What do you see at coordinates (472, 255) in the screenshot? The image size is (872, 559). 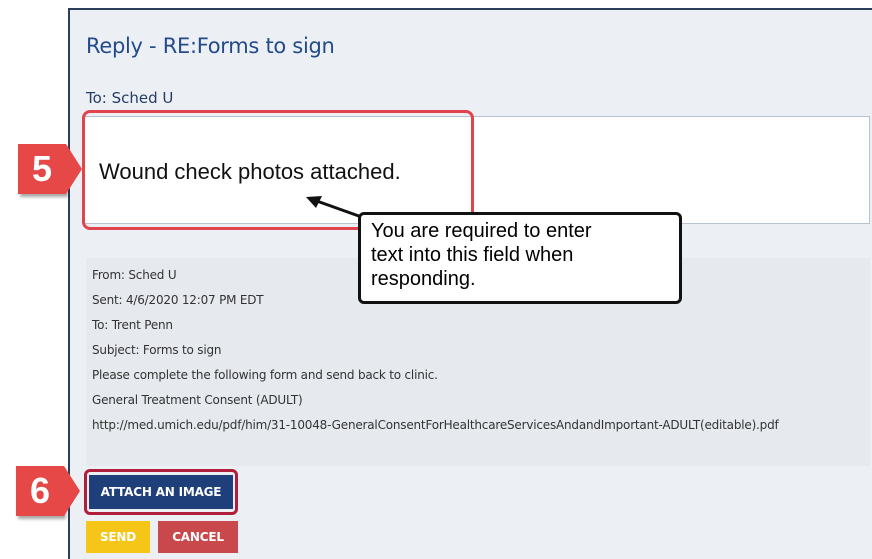 I see `callout-line: text into this field when` at bounding box center [472, 255].